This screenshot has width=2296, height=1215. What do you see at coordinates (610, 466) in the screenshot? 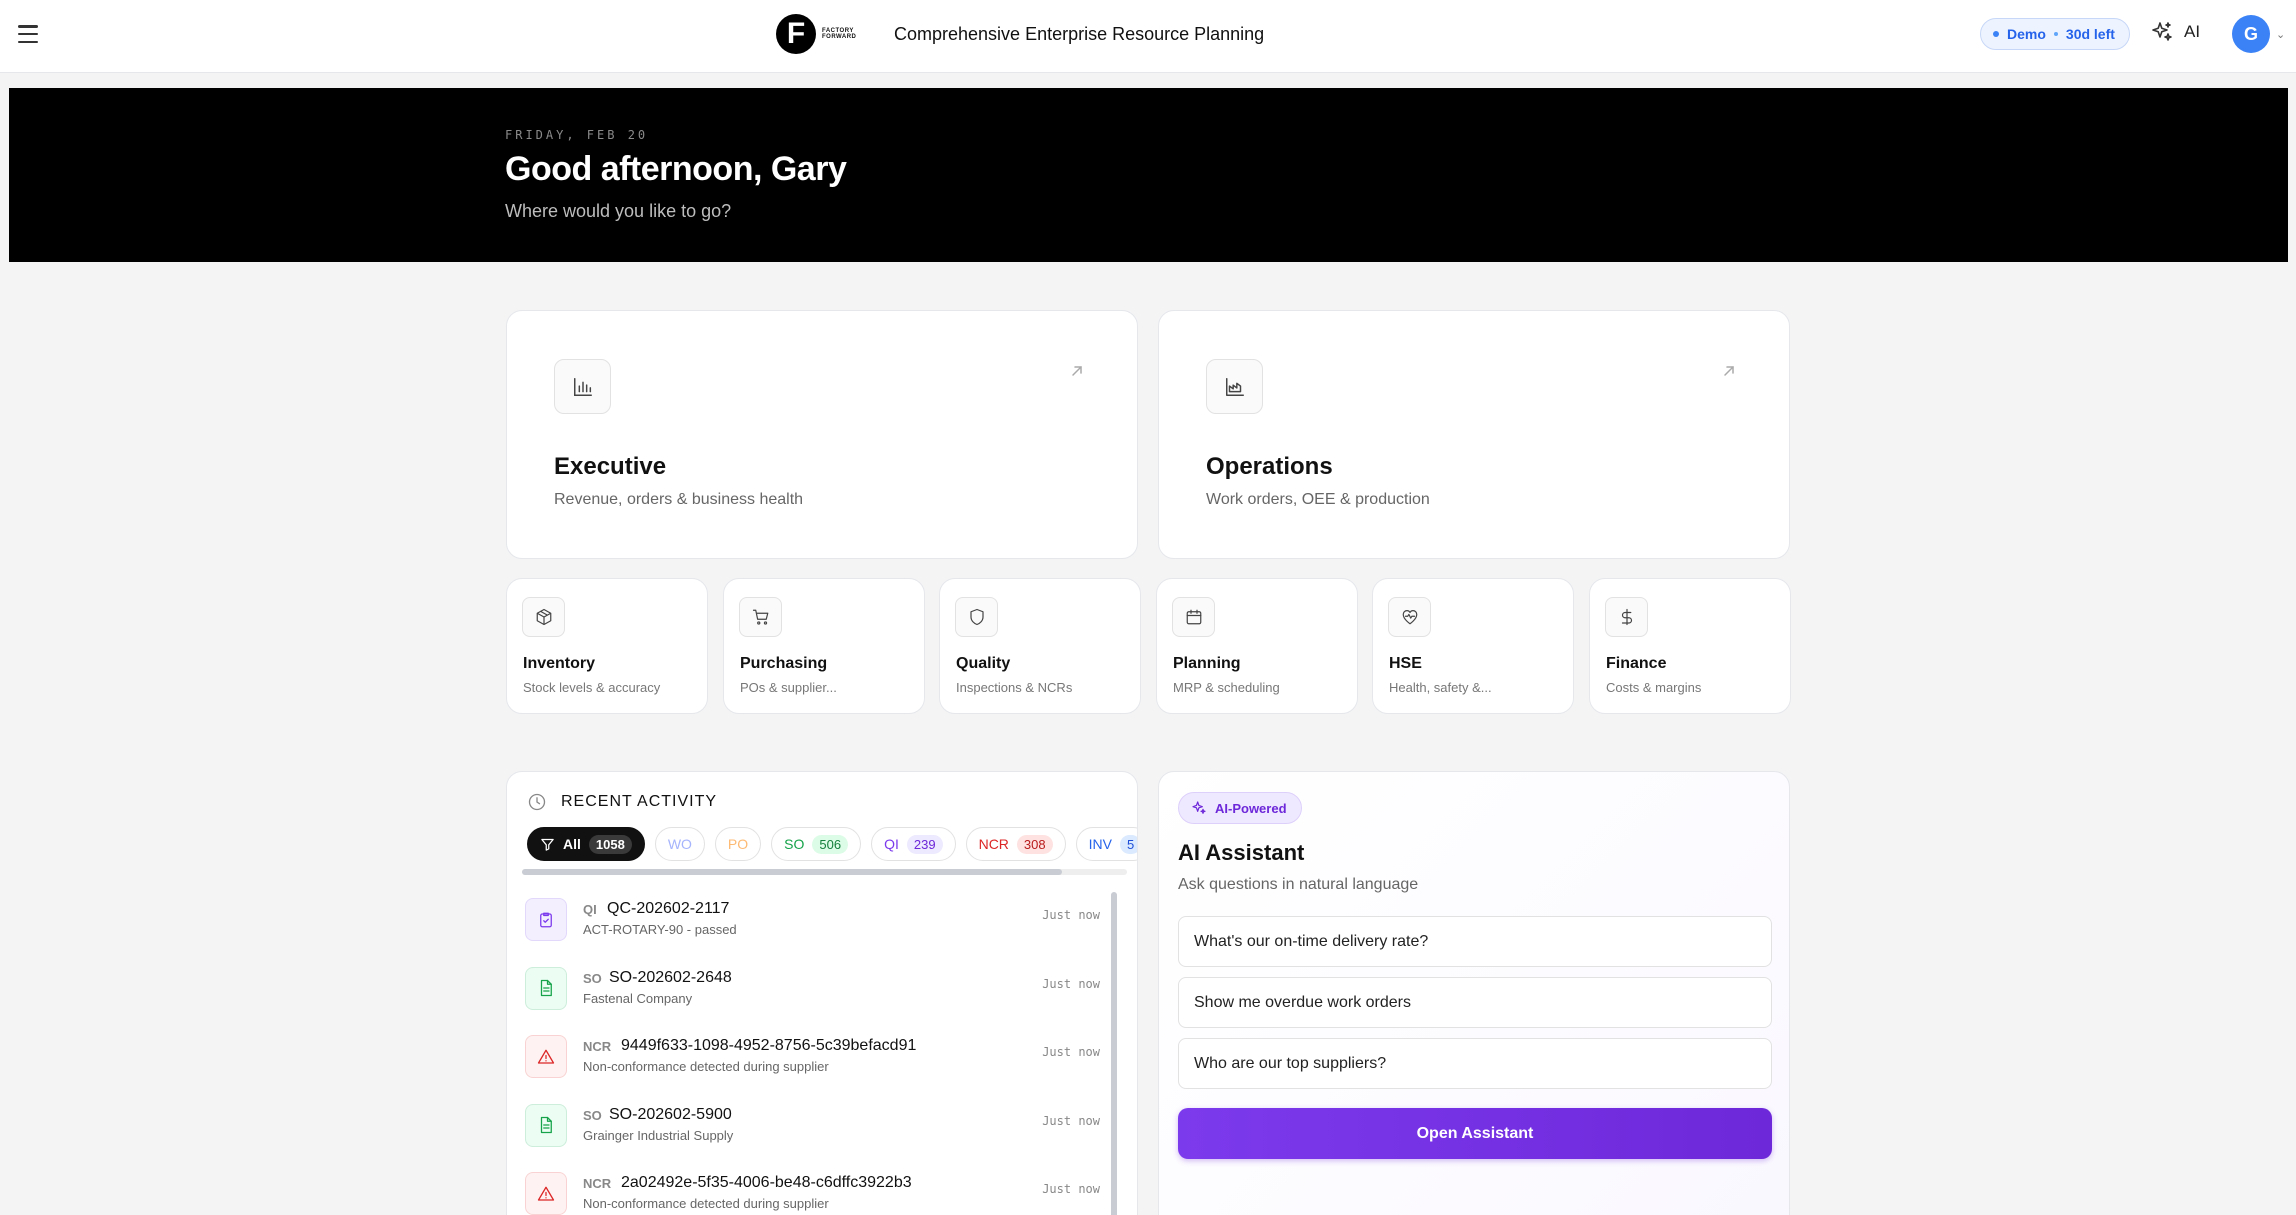
I see `card-title: Executive` at bounding box center [610, 466].